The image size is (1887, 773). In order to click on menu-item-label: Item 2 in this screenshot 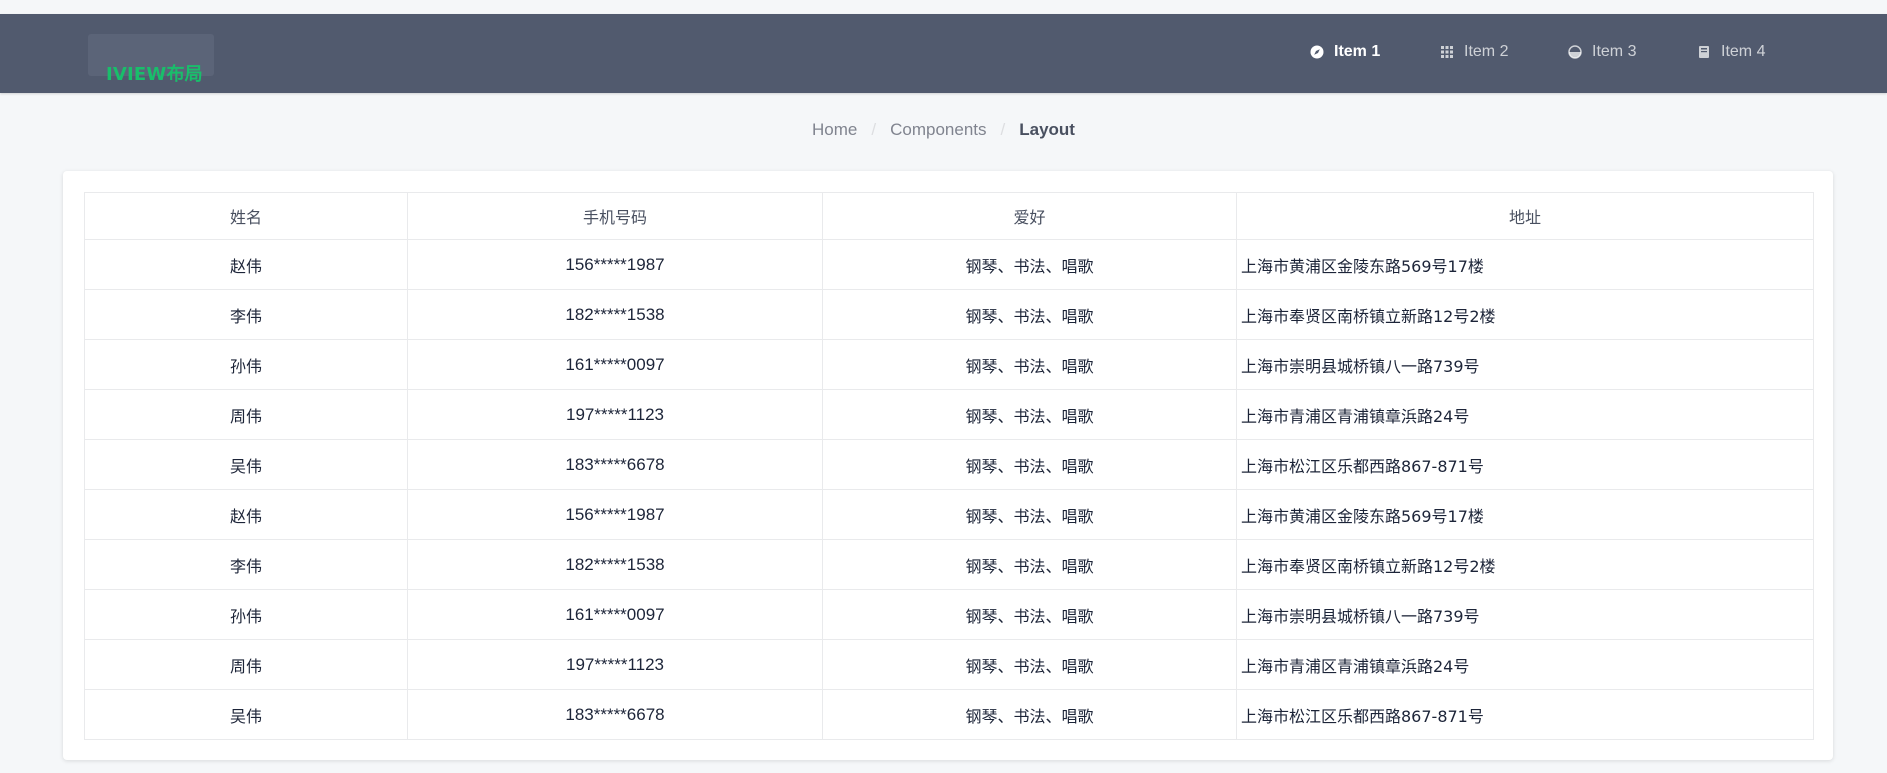, I will do `click(1486, 51)`.